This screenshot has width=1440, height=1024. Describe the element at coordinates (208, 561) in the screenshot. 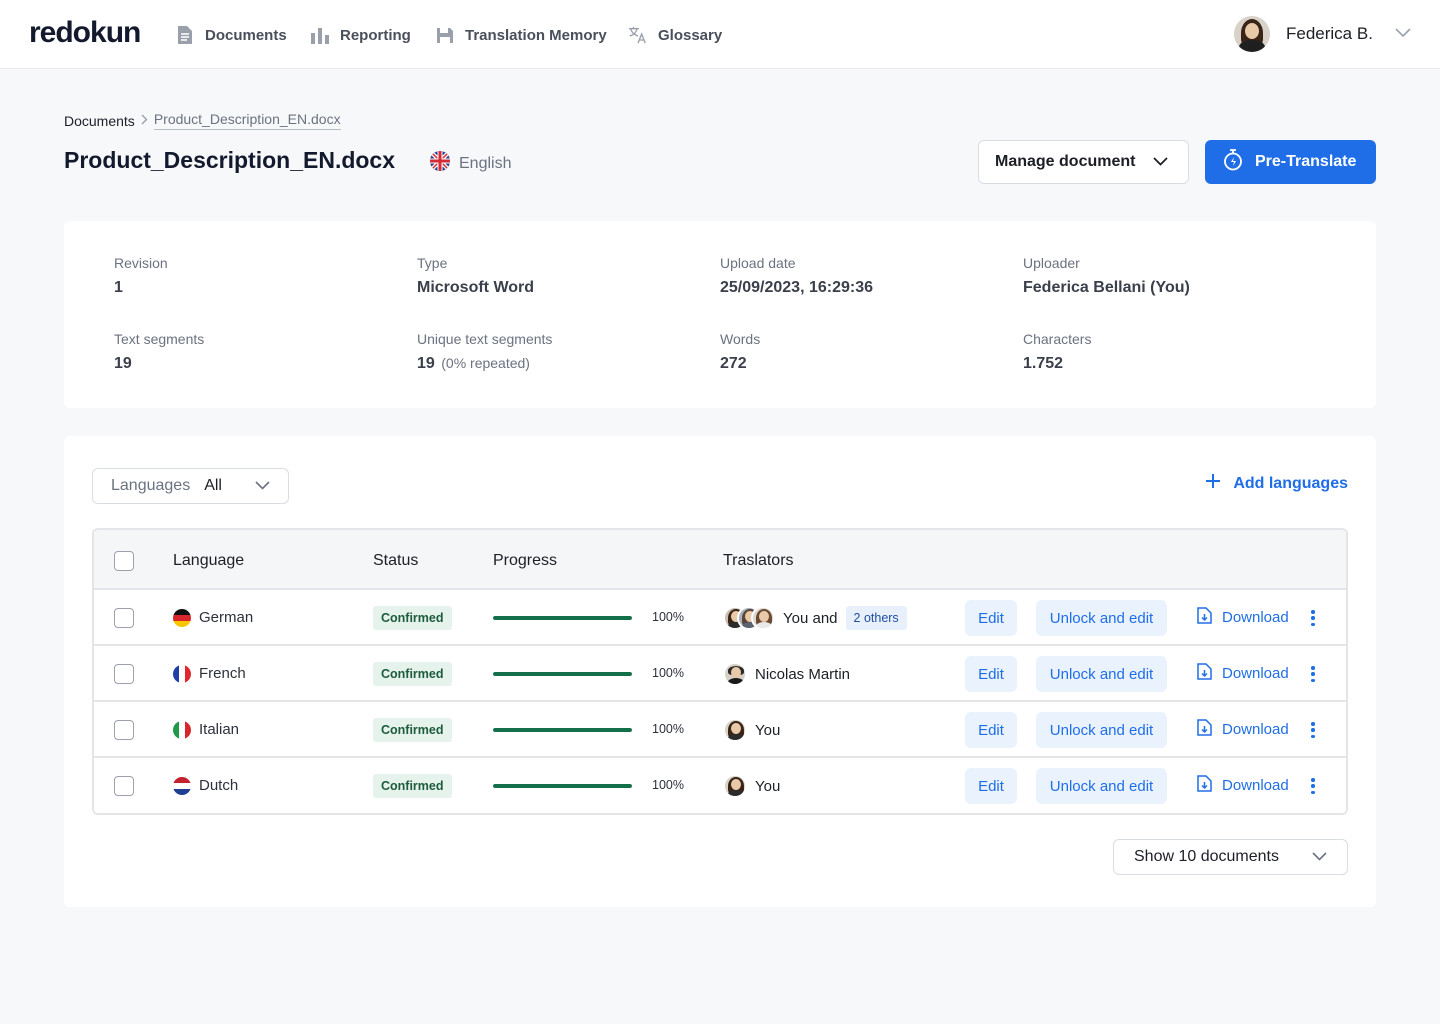

I see `column-language: Language` at that location.